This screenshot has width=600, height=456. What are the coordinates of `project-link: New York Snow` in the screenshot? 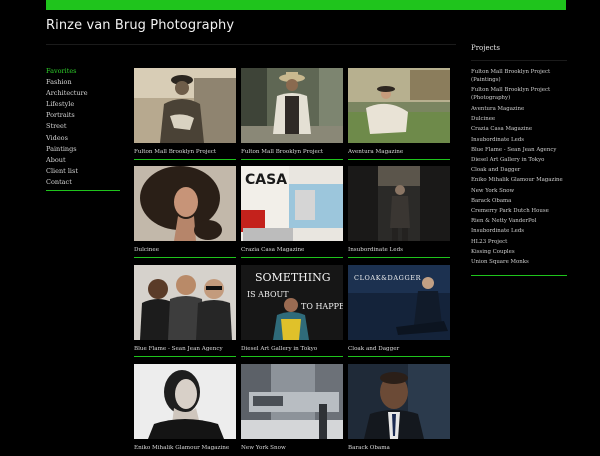 It's located at (519, 191).